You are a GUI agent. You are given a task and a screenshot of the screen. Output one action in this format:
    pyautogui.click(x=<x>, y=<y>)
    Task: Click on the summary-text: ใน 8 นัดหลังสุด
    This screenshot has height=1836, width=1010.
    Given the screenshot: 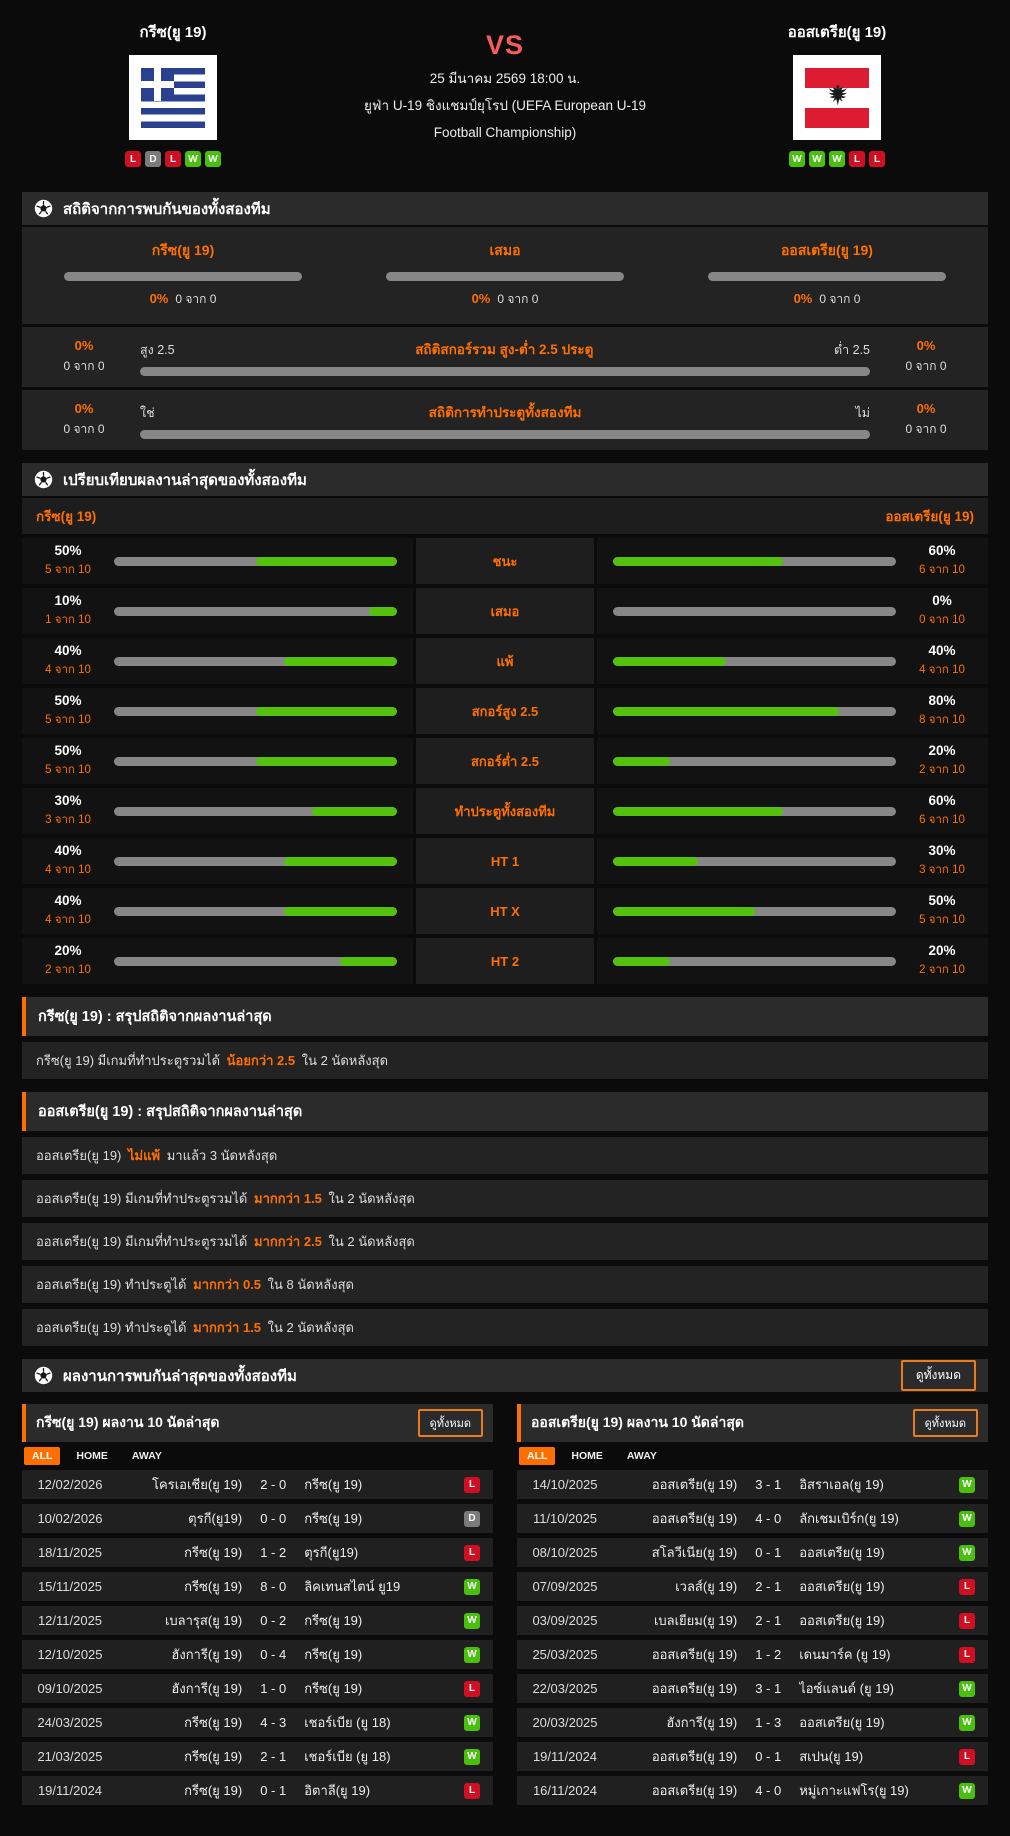 What is the action you would take?
    pyautogui.click(x=310, y=1284)
    